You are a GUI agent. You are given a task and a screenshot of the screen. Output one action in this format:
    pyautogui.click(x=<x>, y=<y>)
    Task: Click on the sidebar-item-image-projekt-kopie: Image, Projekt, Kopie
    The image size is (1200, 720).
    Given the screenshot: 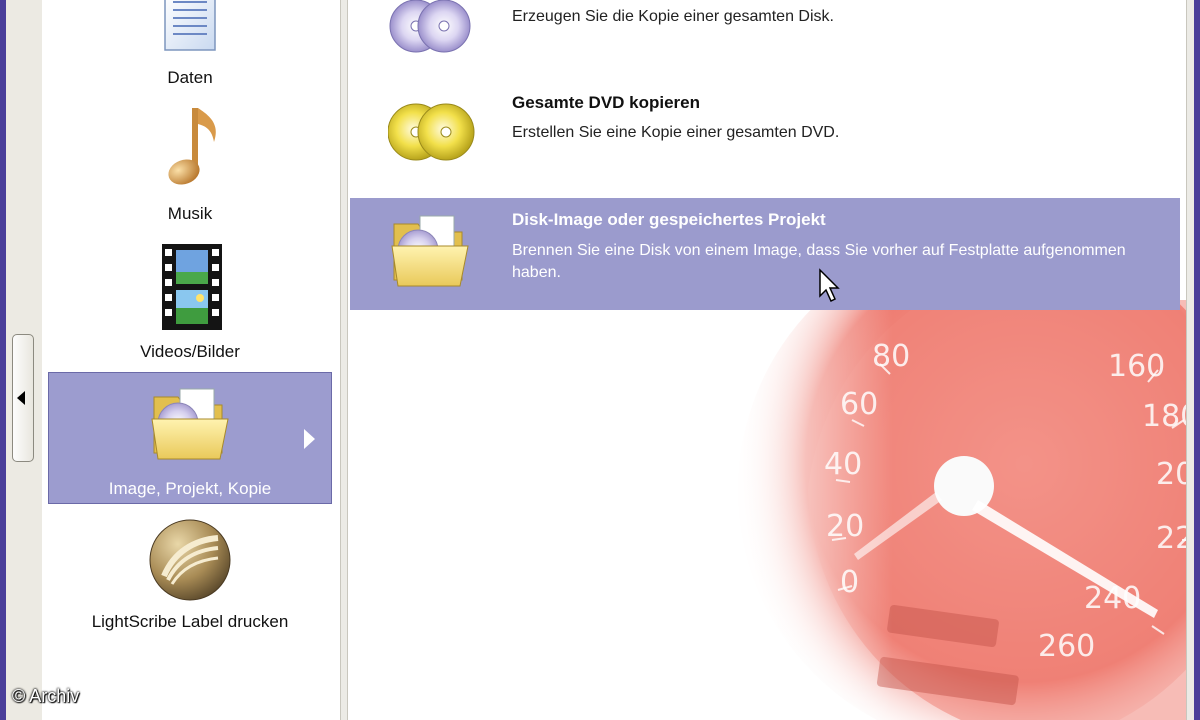 What is the action you would take?
    pyautogui.click(x=190, y=438)
    